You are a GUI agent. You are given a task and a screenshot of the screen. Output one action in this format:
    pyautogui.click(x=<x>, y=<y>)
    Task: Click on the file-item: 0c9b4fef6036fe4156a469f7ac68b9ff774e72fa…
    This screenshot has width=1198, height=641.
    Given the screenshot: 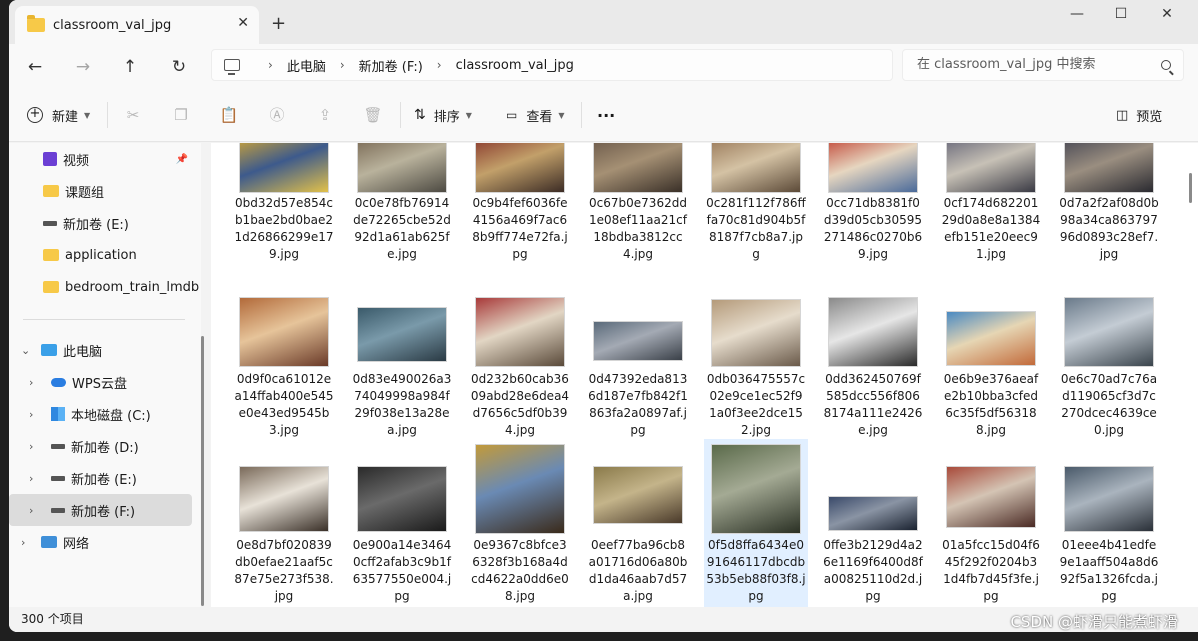 What is the action you would take?
    pyautogui.click(x=520, y=225)
    